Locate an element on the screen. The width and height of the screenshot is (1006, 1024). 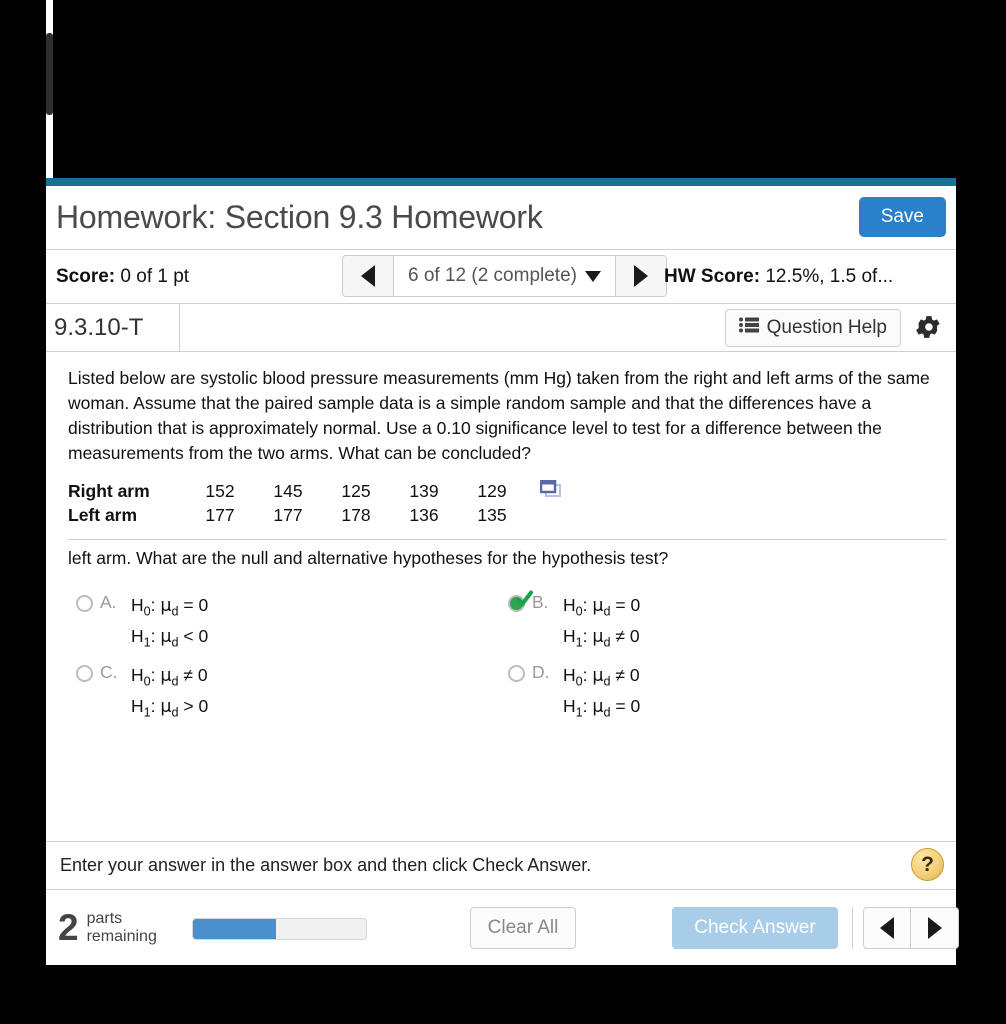
save-button: Save is located at coordinates (902, 217).